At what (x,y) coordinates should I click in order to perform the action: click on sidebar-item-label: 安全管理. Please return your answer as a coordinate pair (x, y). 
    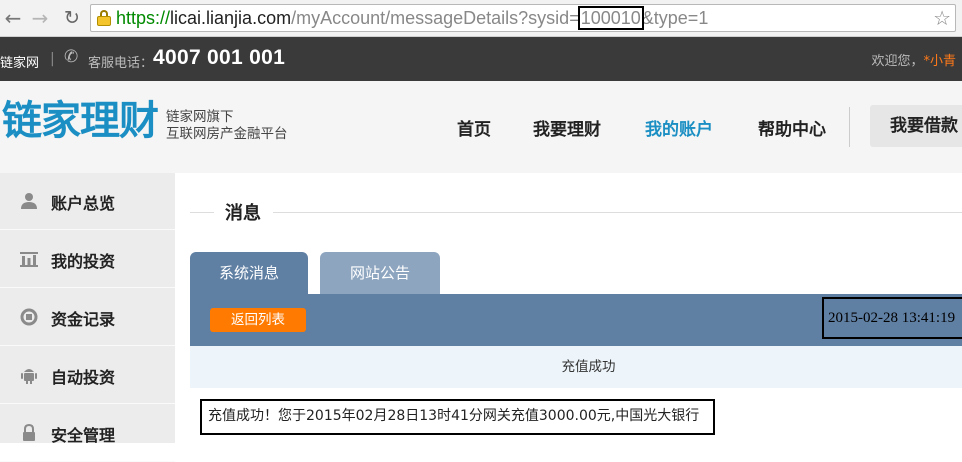
    Looking at the image, I should click on (83, 435).